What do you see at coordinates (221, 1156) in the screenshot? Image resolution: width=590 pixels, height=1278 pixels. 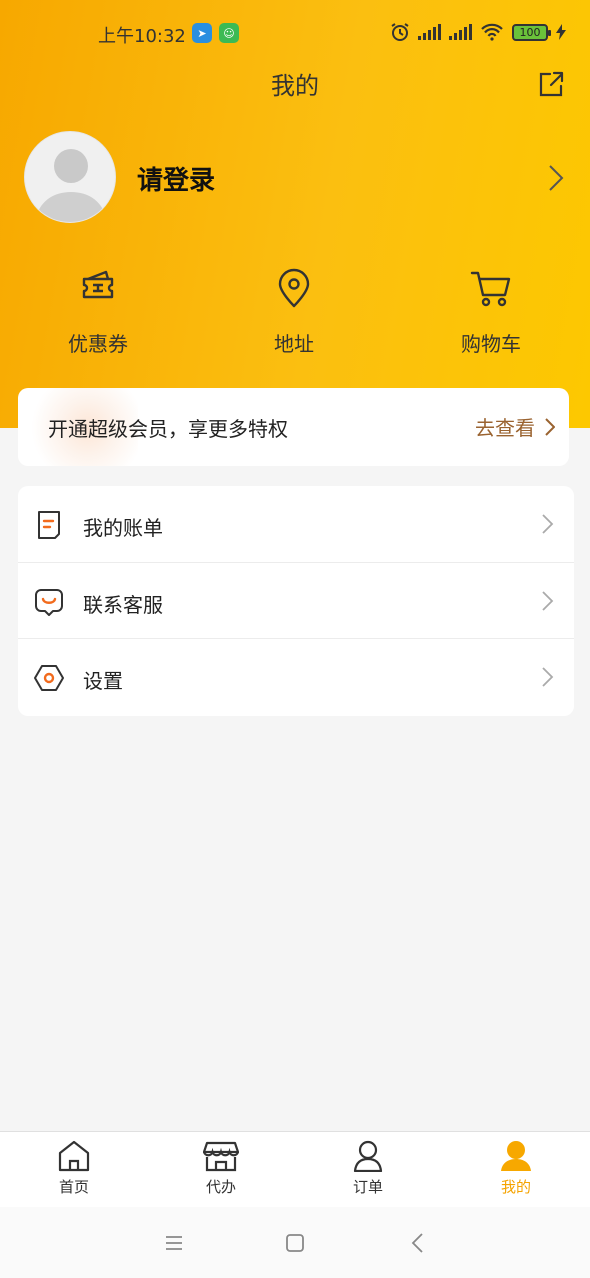 I see `store-icon` at bounding box center [221, 1156].